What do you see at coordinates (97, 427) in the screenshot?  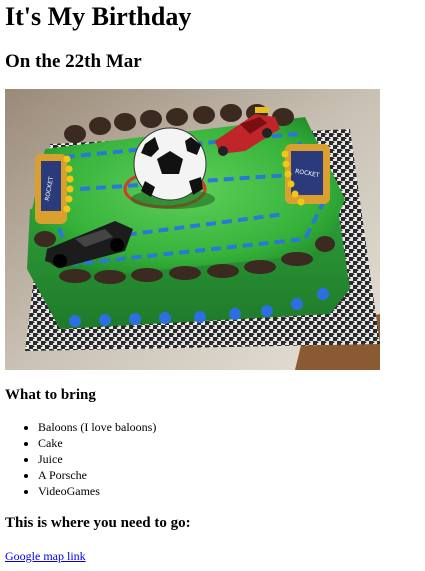 I see `list-item: Baloons (I love baloons)` at bounding box center [97, 427].